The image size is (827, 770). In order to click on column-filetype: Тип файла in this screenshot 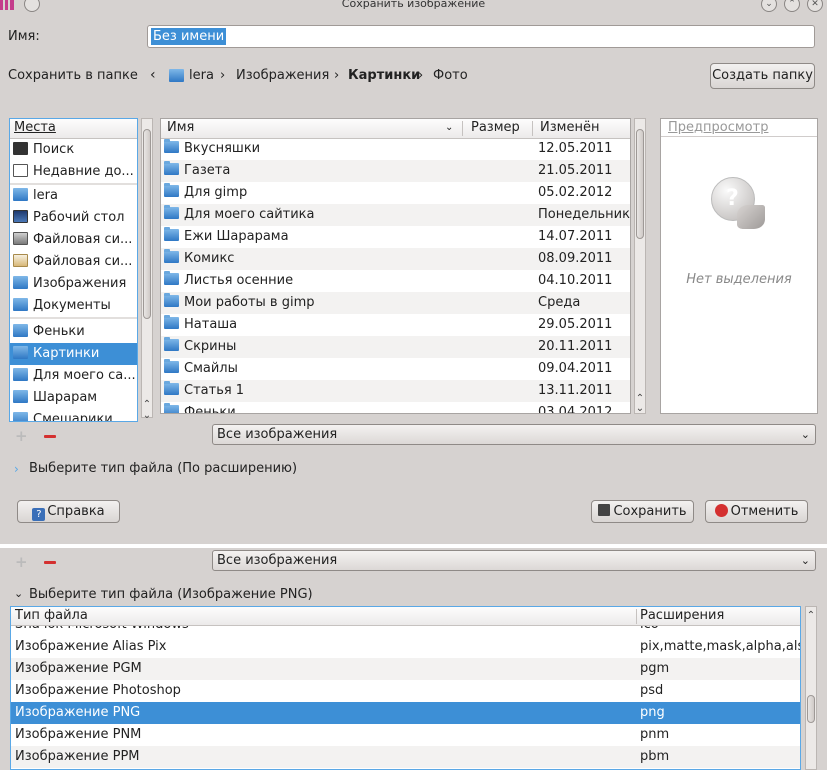, I will do `click(51, 615)`.